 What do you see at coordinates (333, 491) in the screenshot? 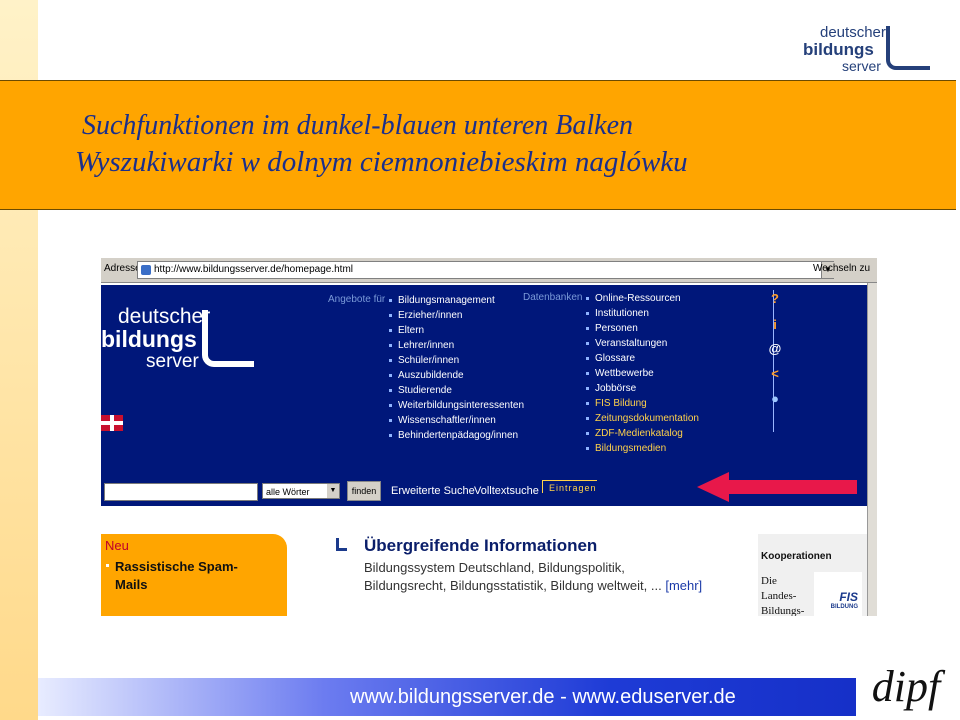
I see `chevron-down-icon: ▼` at bounding box center [333, 491].